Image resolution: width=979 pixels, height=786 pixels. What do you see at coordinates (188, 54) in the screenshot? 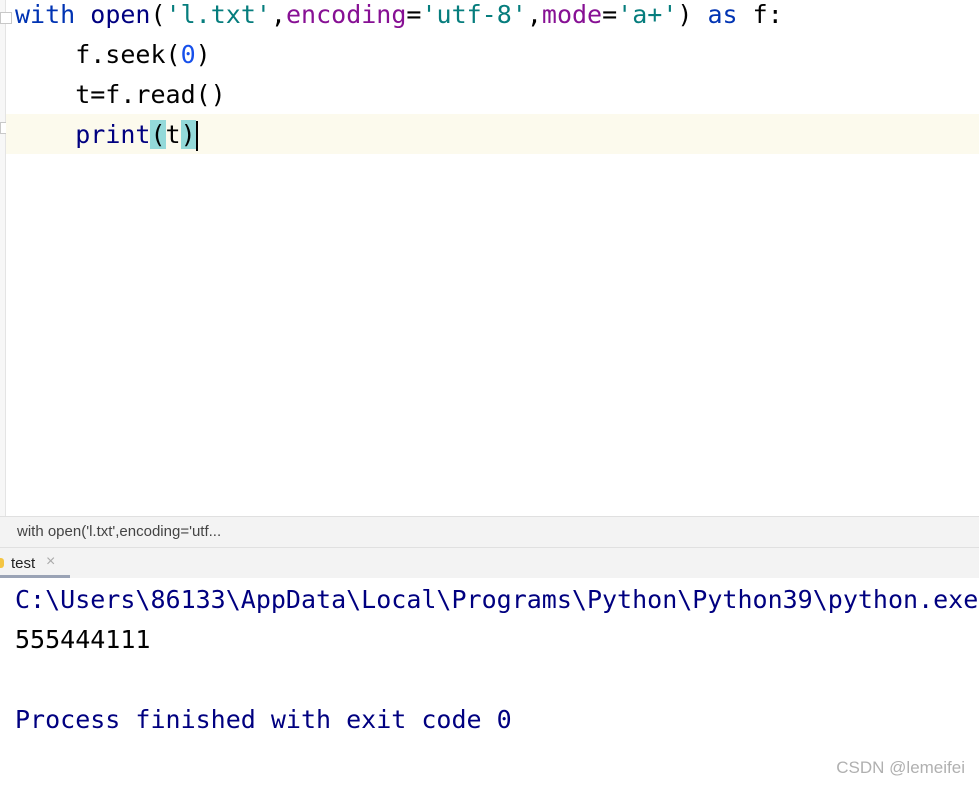
I see `code-token: 0` at bounding box center [188, 54].